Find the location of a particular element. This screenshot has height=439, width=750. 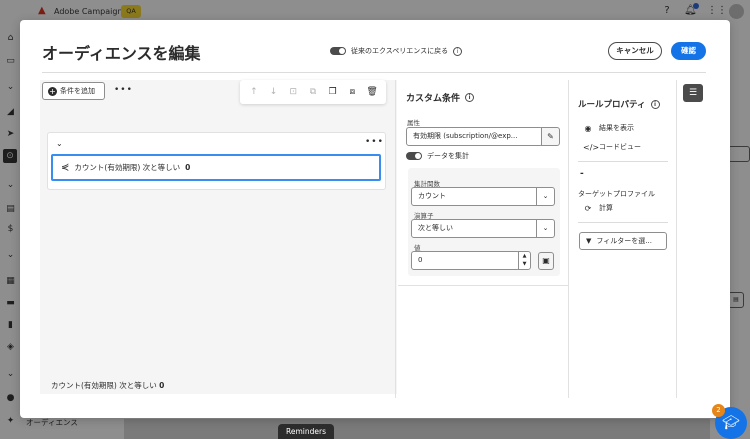

settings-sliders-icon: ☰ is located at coordinates (693, 93).